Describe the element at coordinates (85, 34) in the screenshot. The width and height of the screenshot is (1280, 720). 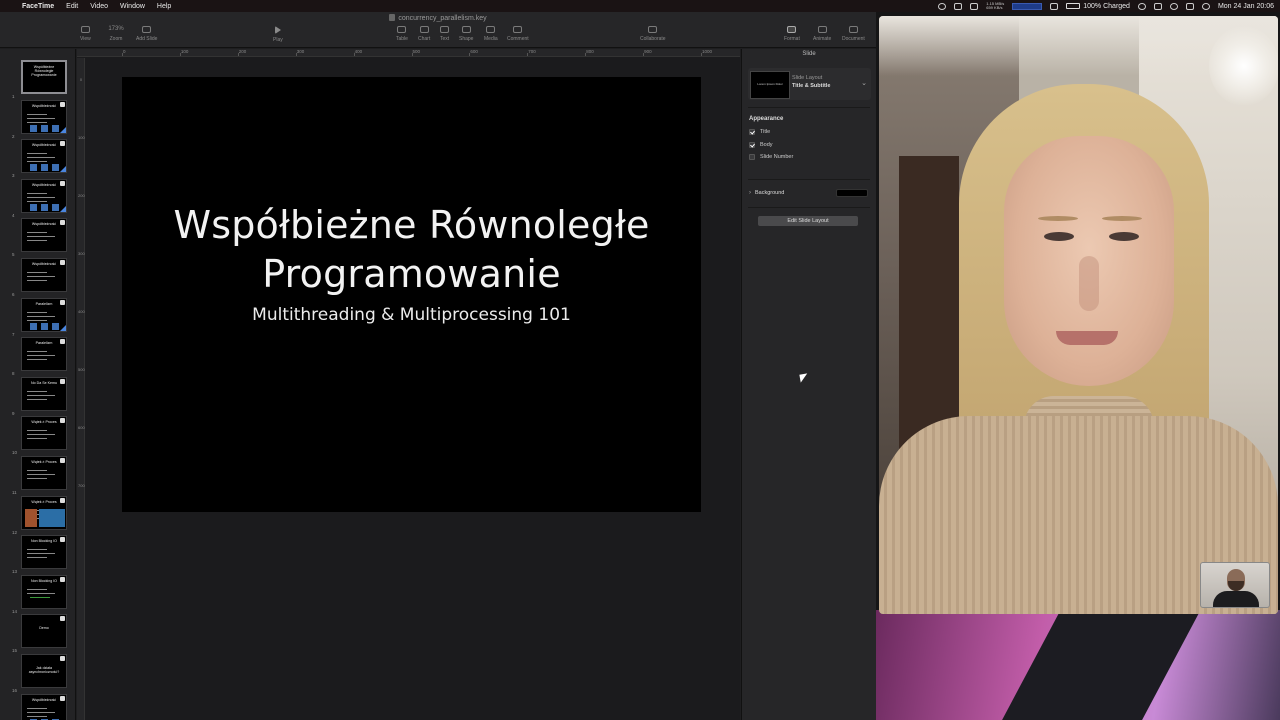
I see `view-button: View` at that location.